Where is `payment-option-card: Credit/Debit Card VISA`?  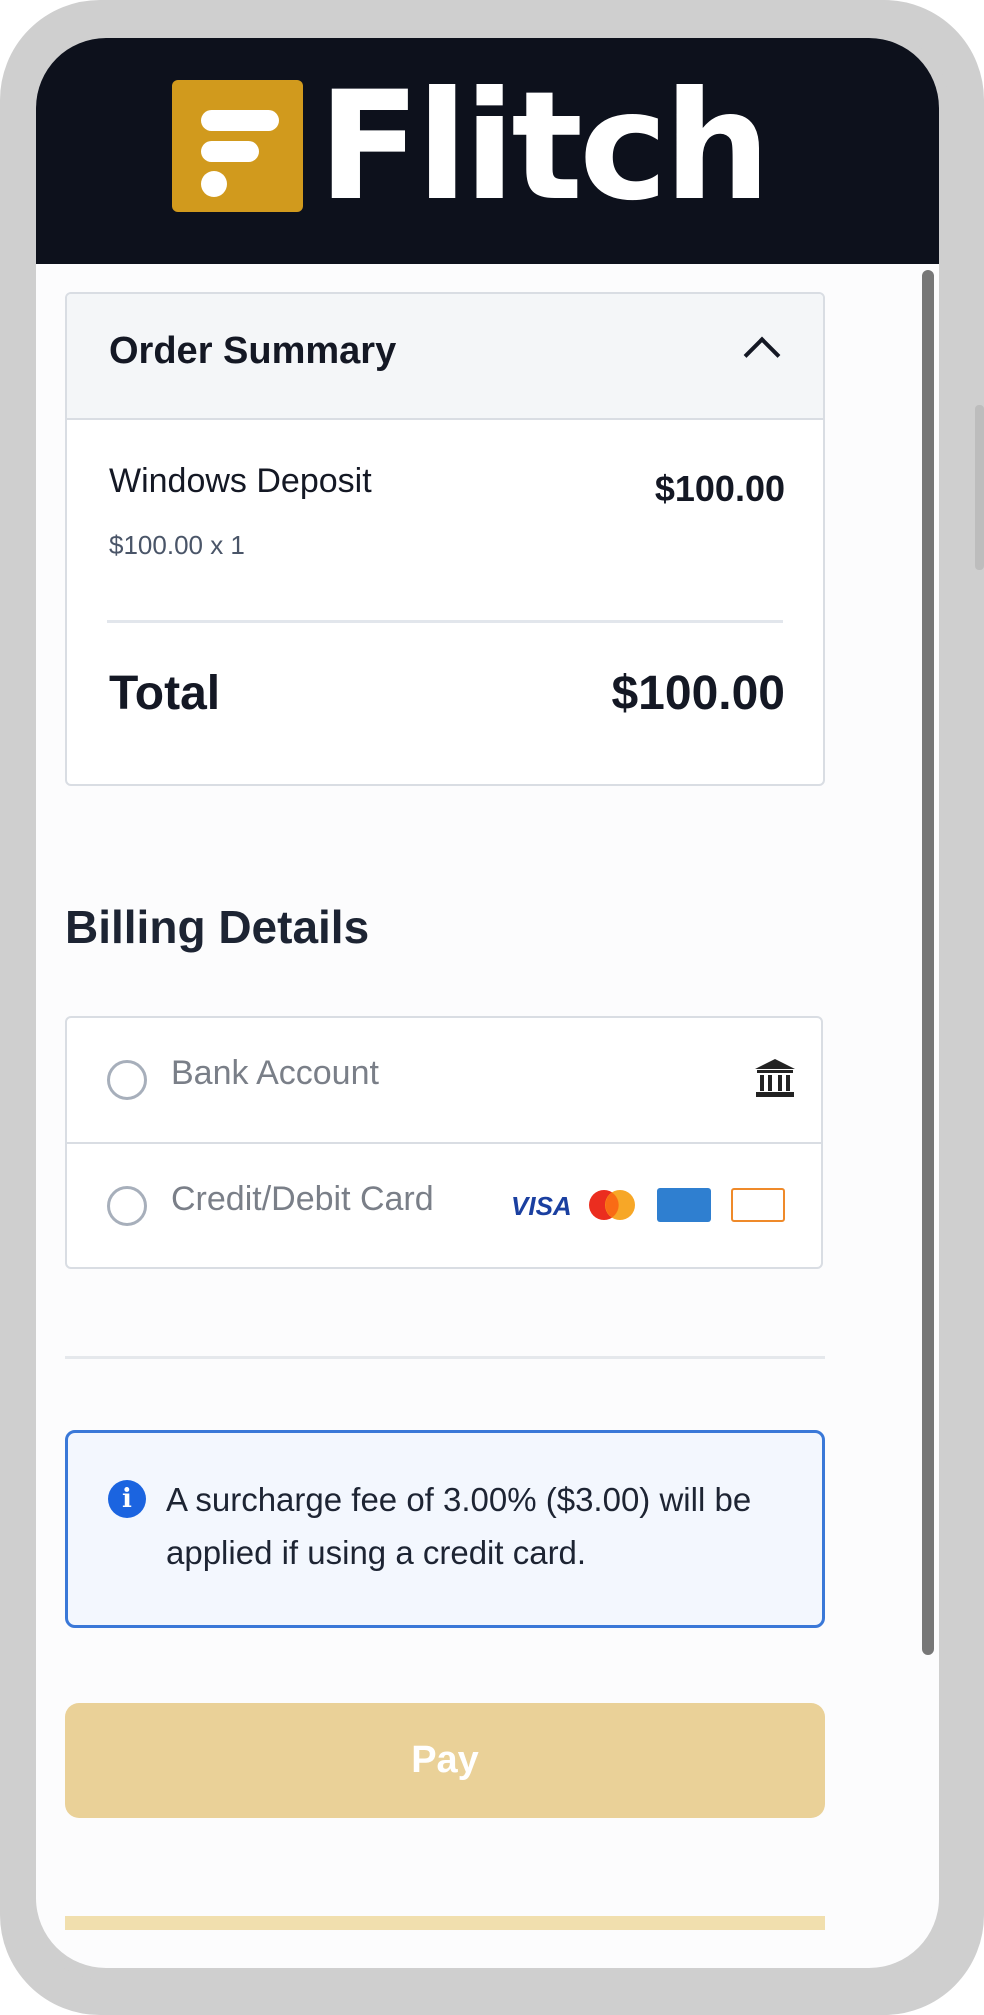 payment-option-card: Credit/Debit Card VISA is located at coordinates (444, 1206).